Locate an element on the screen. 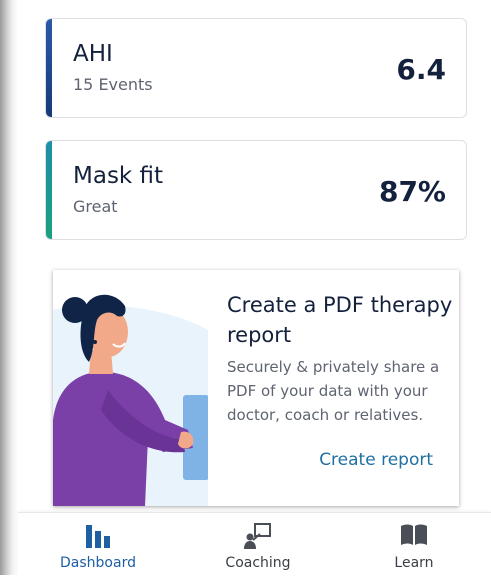  woman-illustration is located at coordinates (131, 388).